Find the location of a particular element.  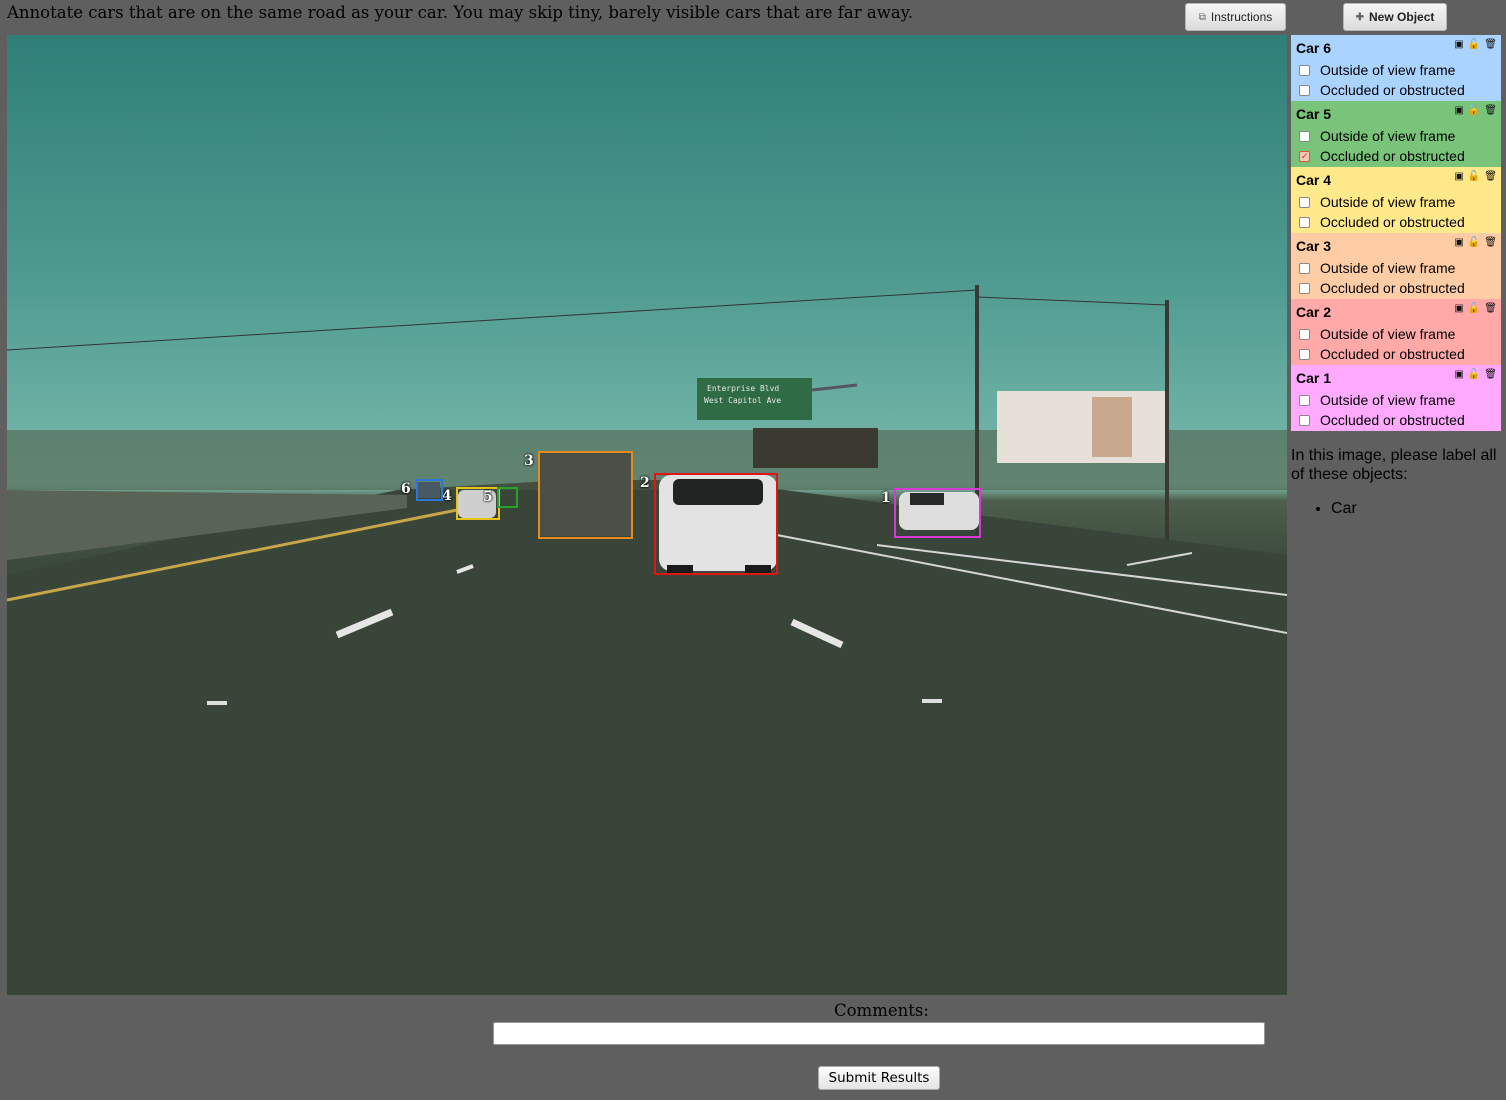

popup-icon: ⧉ is located at coordinates (1202, 17).